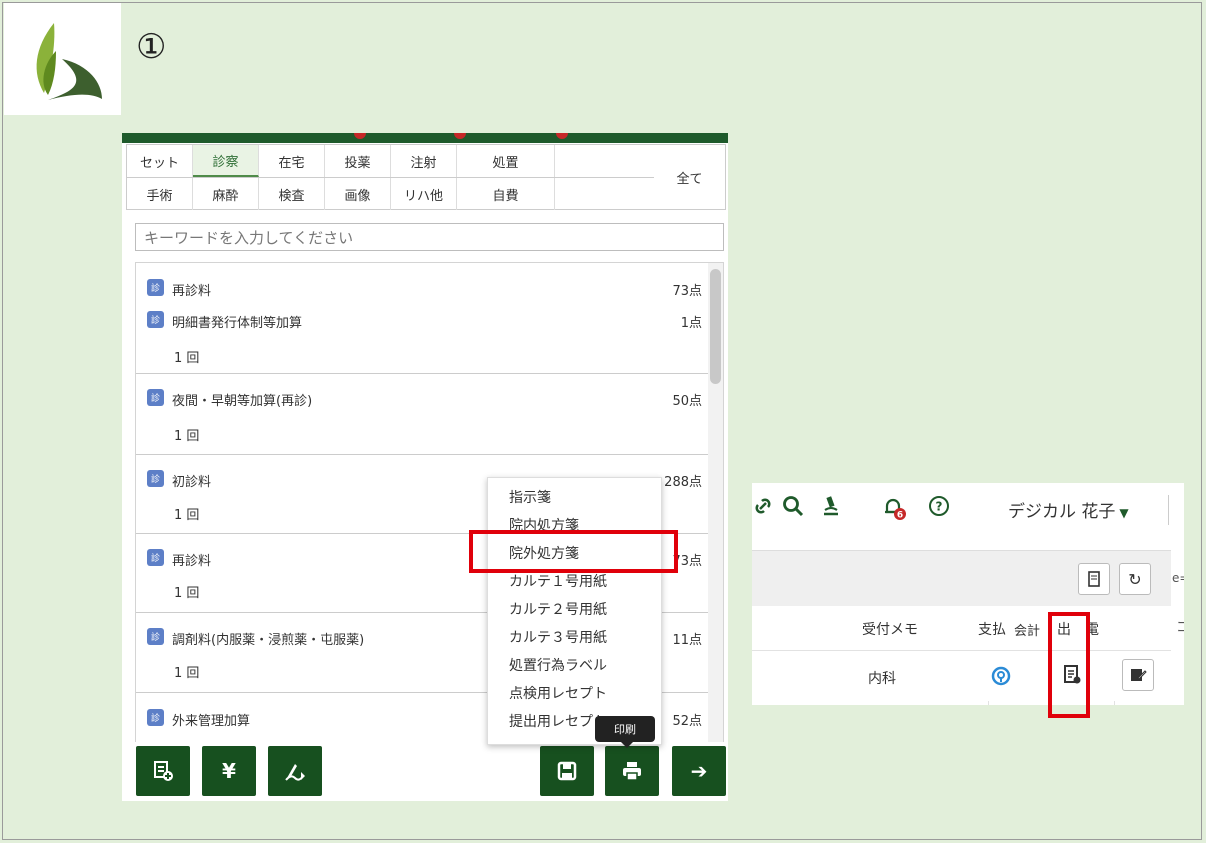 The height and width of the screenshot is (843, 1206). Describe the element at coordinates (268, 640) in the screenshot. I see `item-name: 調剤料(内服薬・浸煎薬・屯服薬)` at that location.